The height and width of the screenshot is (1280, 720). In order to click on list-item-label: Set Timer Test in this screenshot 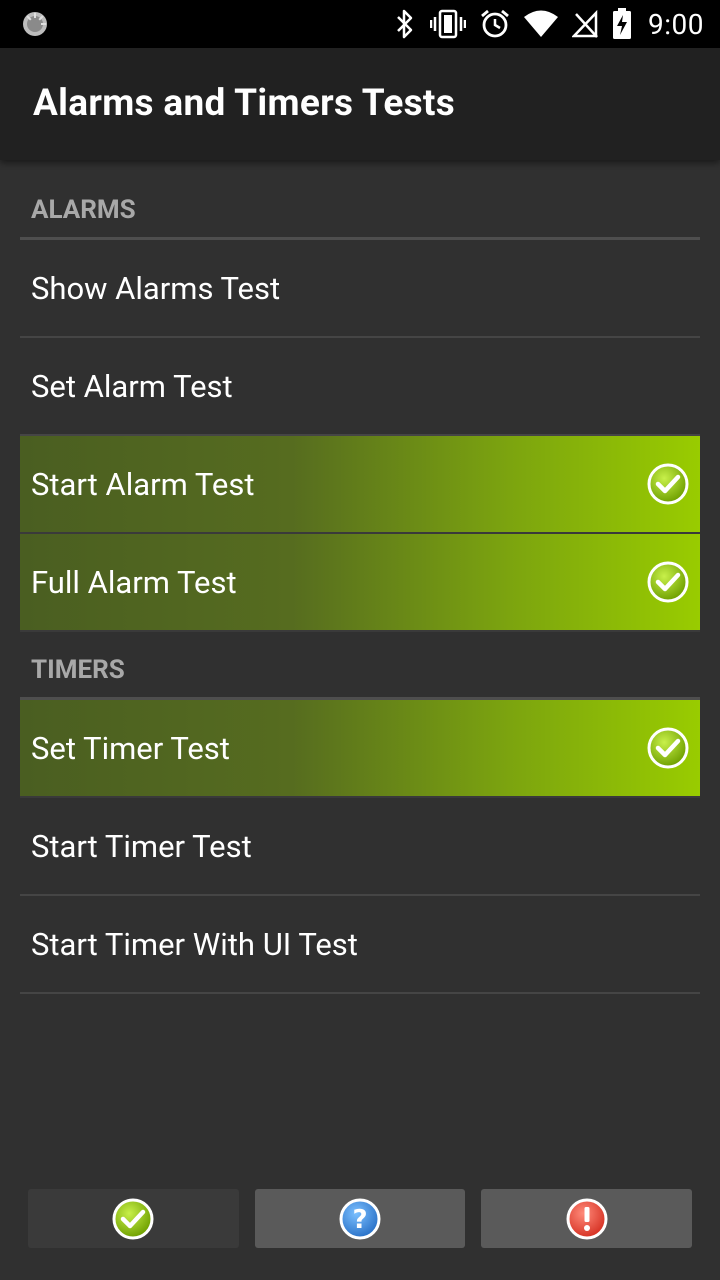, I will do `click(130, 748)`.